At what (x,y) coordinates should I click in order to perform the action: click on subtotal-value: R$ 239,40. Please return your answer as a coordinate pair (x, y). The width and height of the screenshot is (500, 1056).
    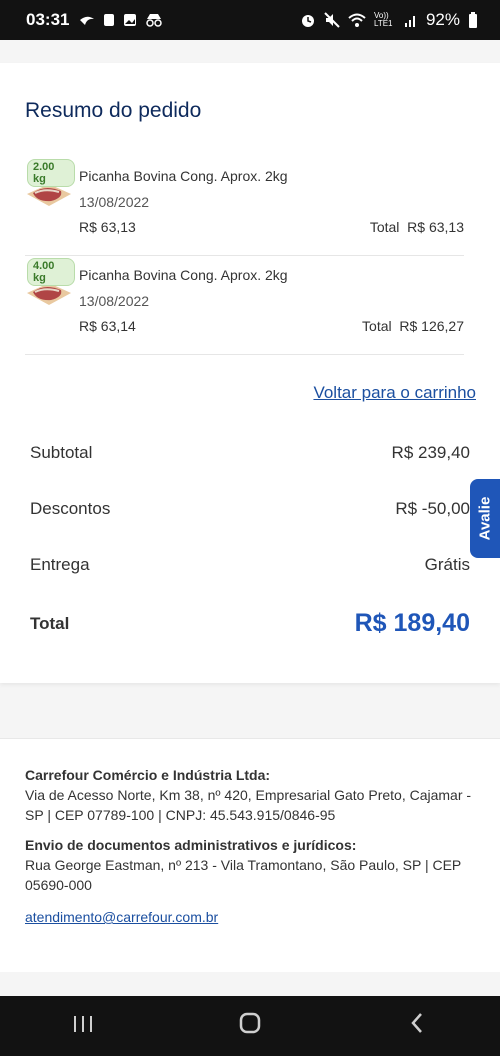
    Looking at the image, I should click on (430, 452).